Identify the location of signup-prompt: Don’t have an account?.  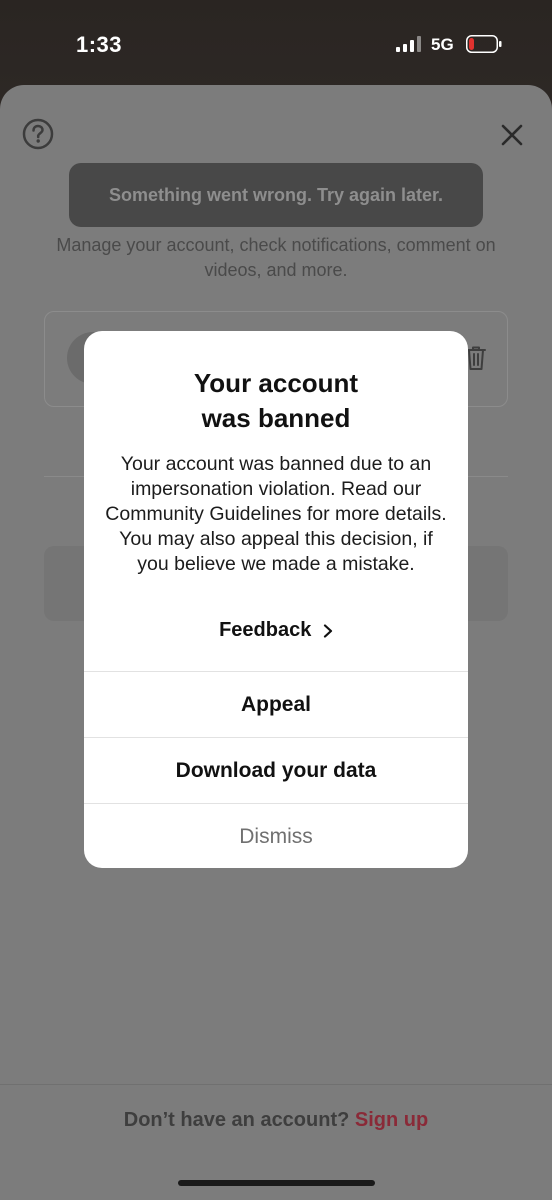
(236, 1120).